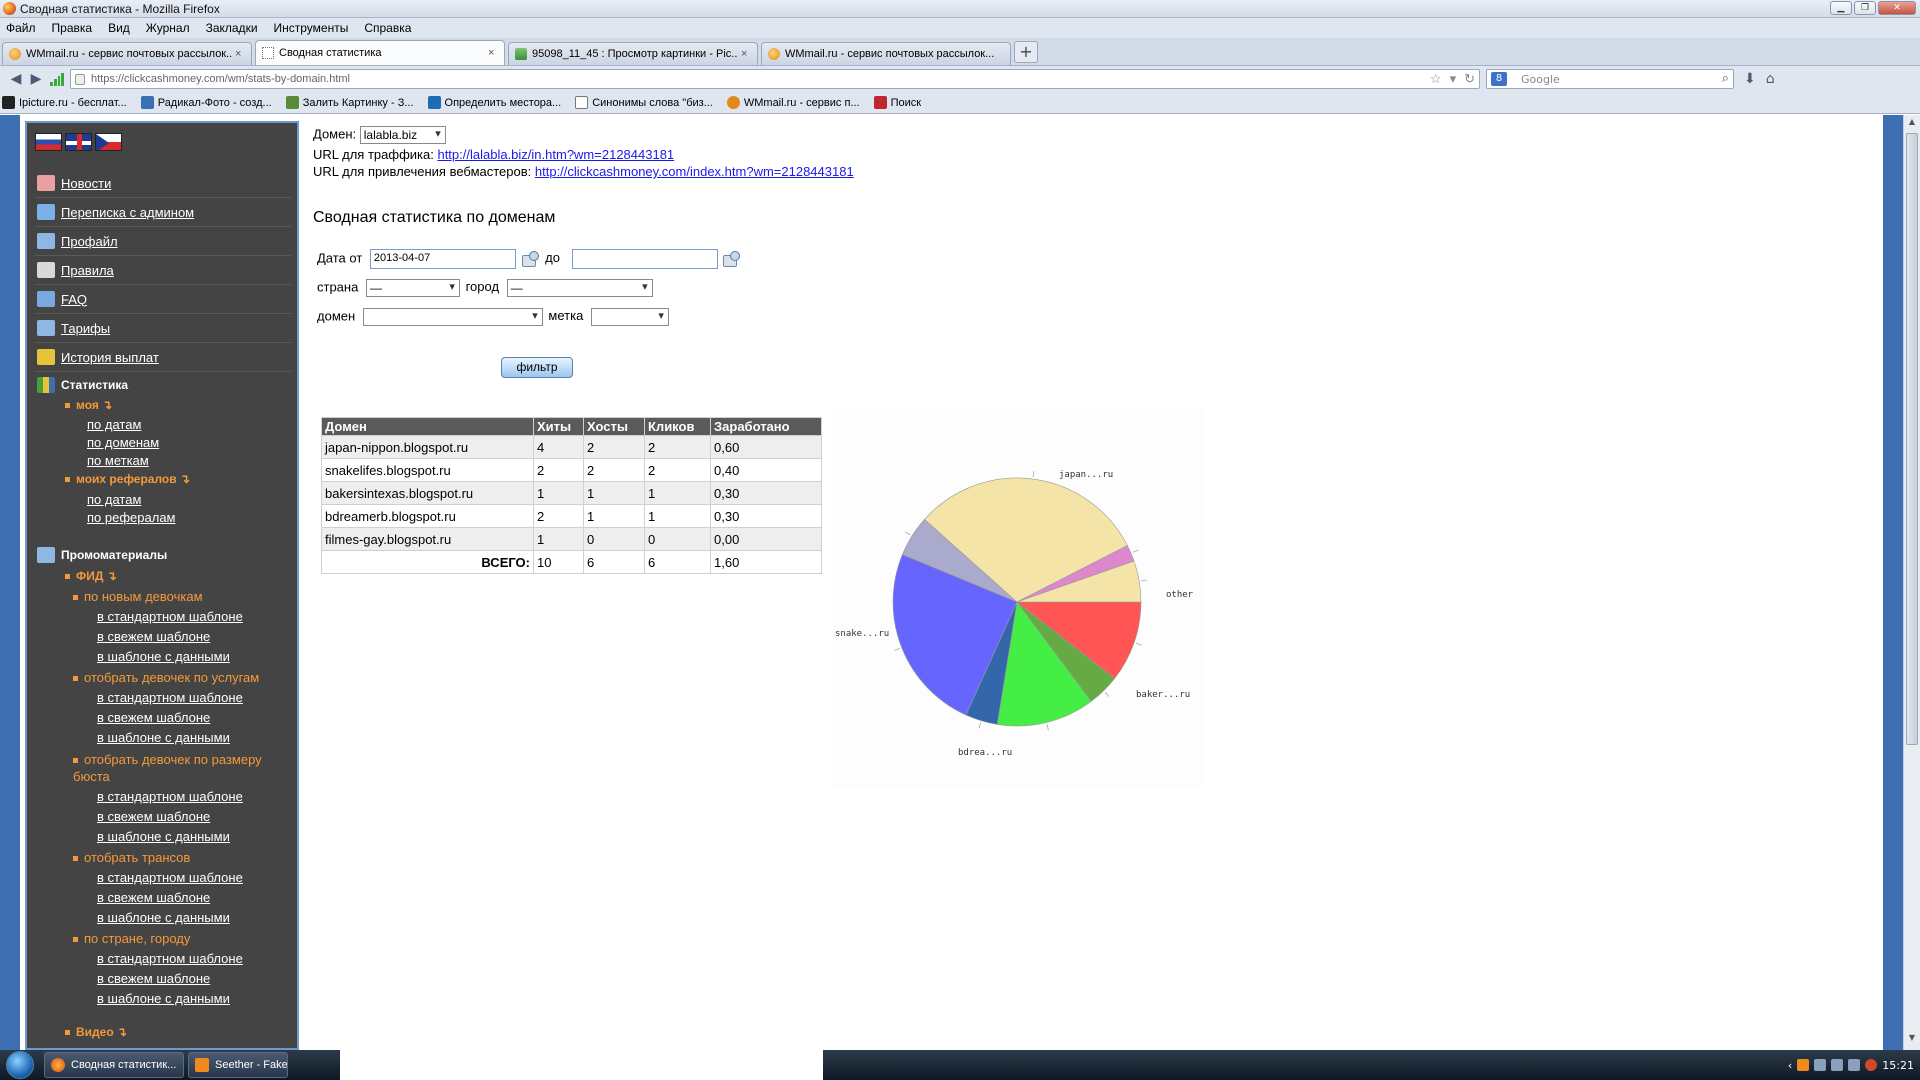 This screenshot has height=1080, width=1920. What do you see at coordinates (16, 79) in the screenshot?
I see `back-arrow-icon: ◀` at bounding box center [16, 79].